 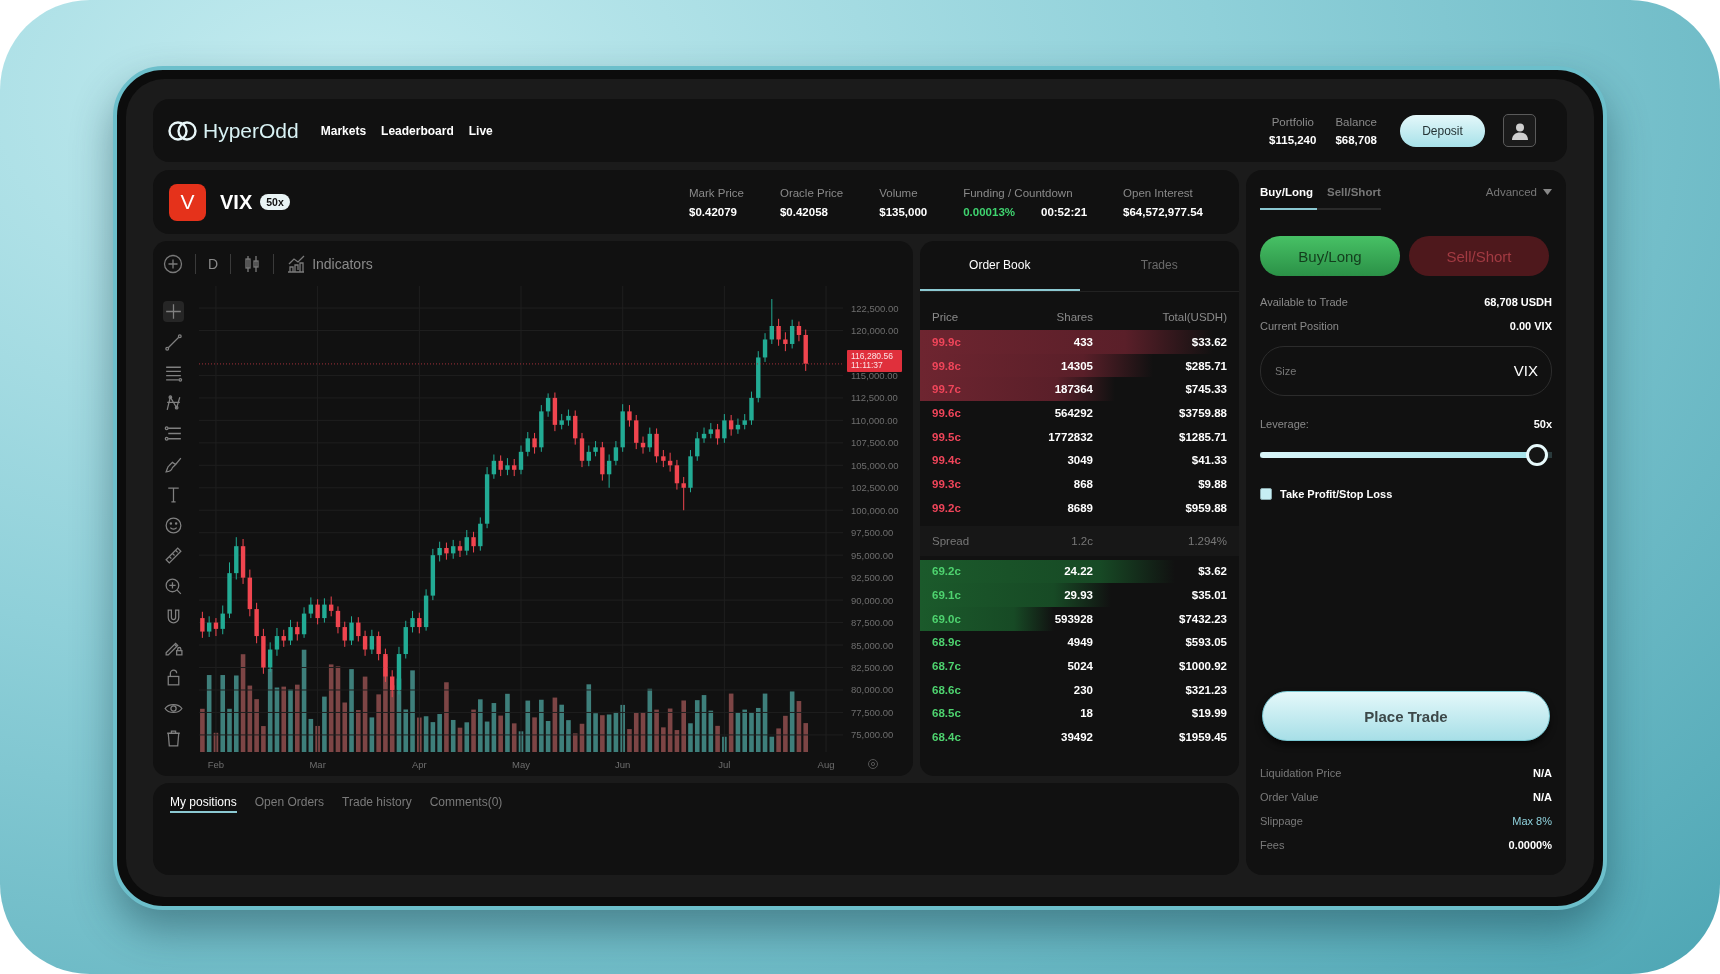 I want to click on price-cell-text: 99.2c, so click(x=947, y=507).